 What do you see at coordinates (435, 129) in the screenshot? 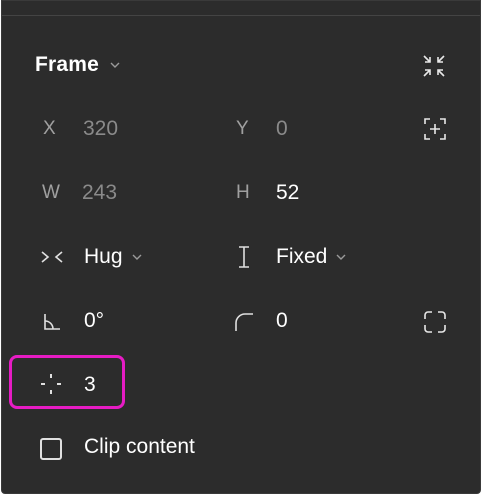
I see `resize-to-fit-icon` at bounding box center [435, 129].